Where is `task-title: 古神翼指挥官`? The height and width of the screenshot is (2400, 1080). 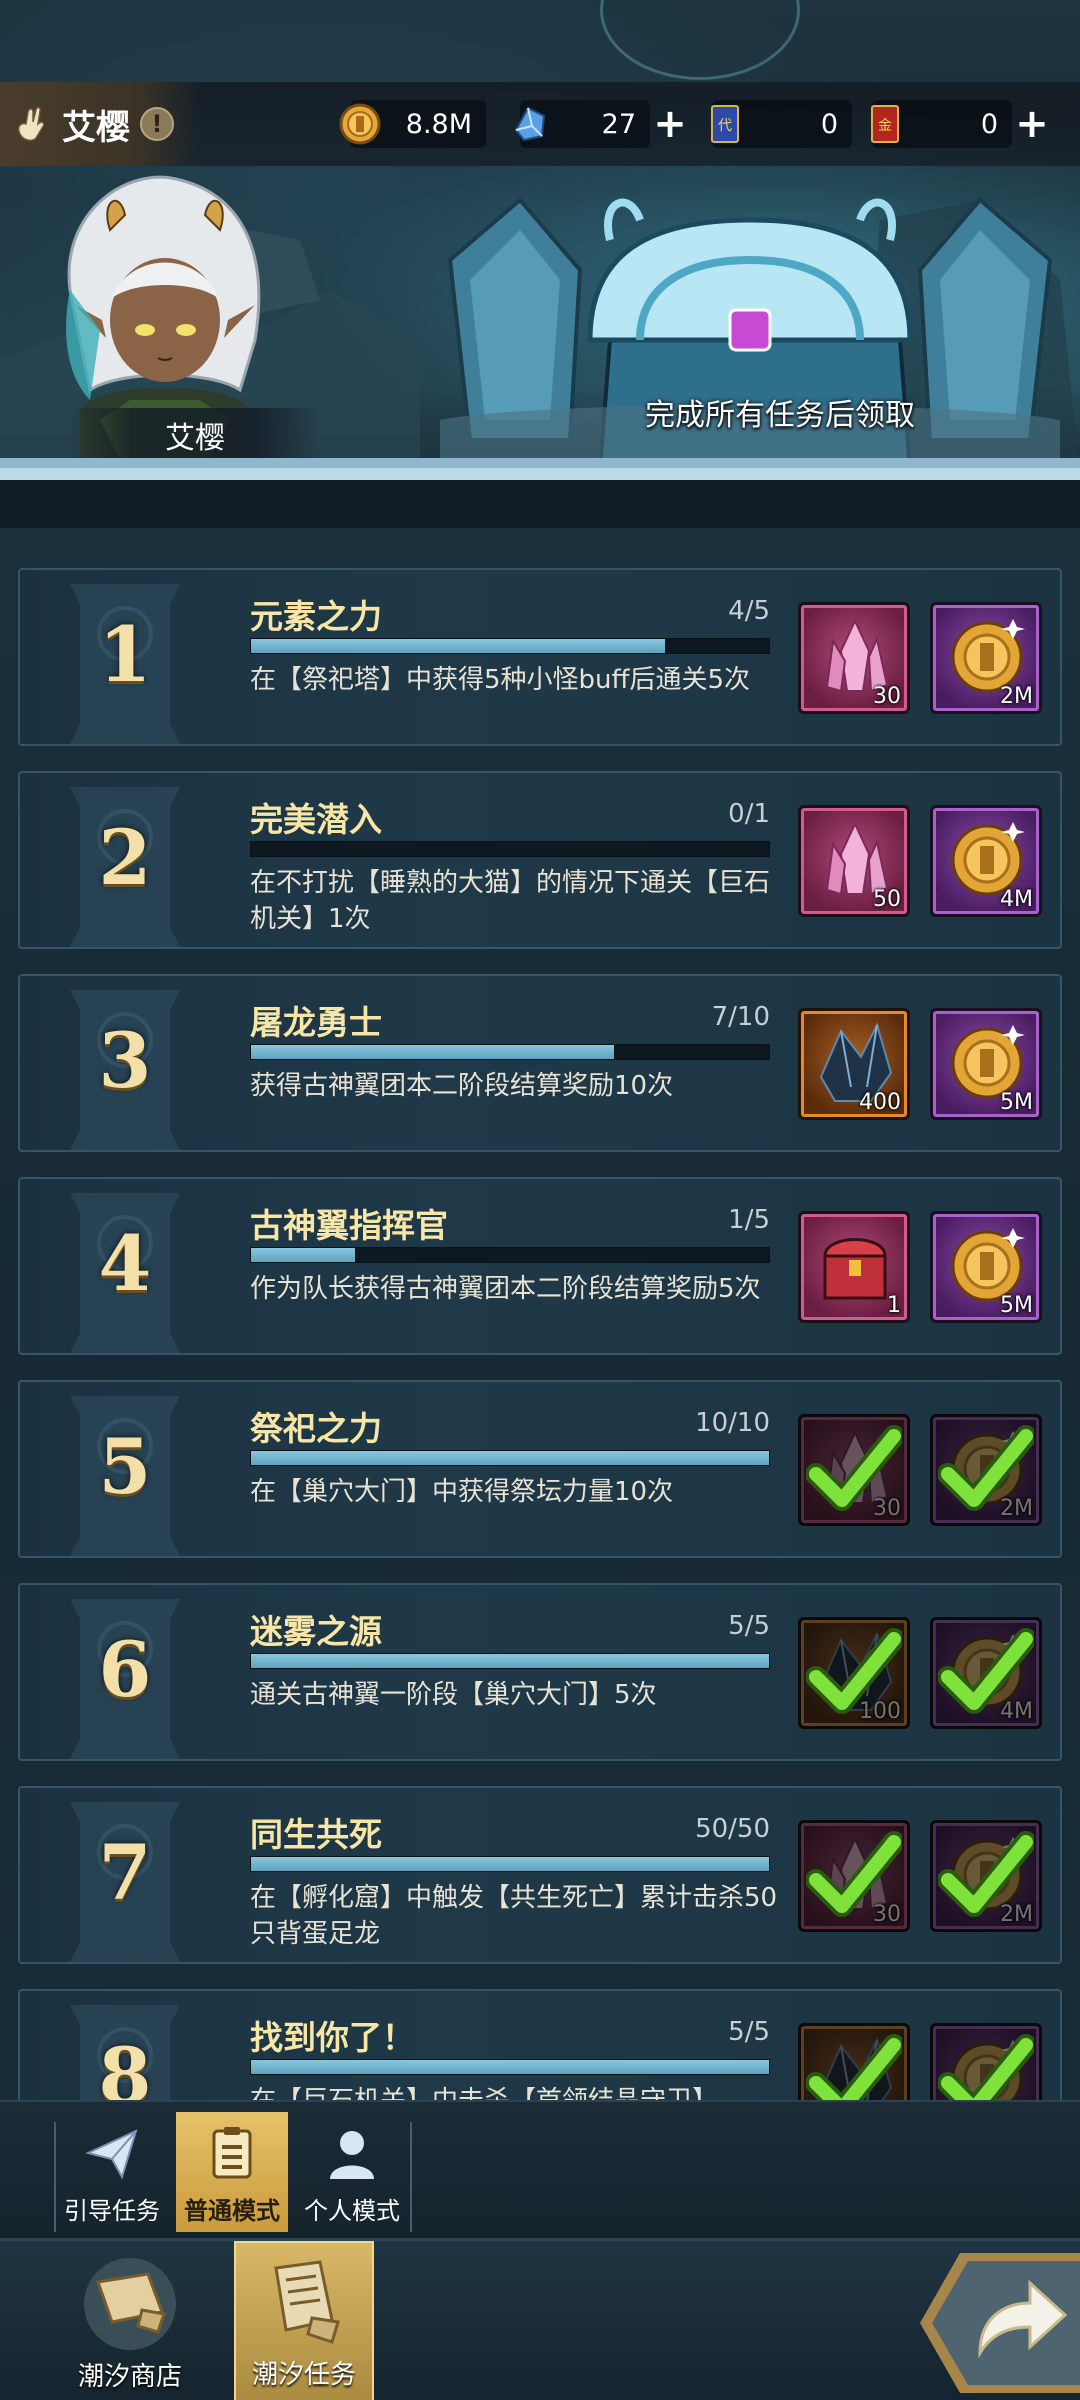
task-title: 古神翼指挥官 is located at coordinates (349, 1225).